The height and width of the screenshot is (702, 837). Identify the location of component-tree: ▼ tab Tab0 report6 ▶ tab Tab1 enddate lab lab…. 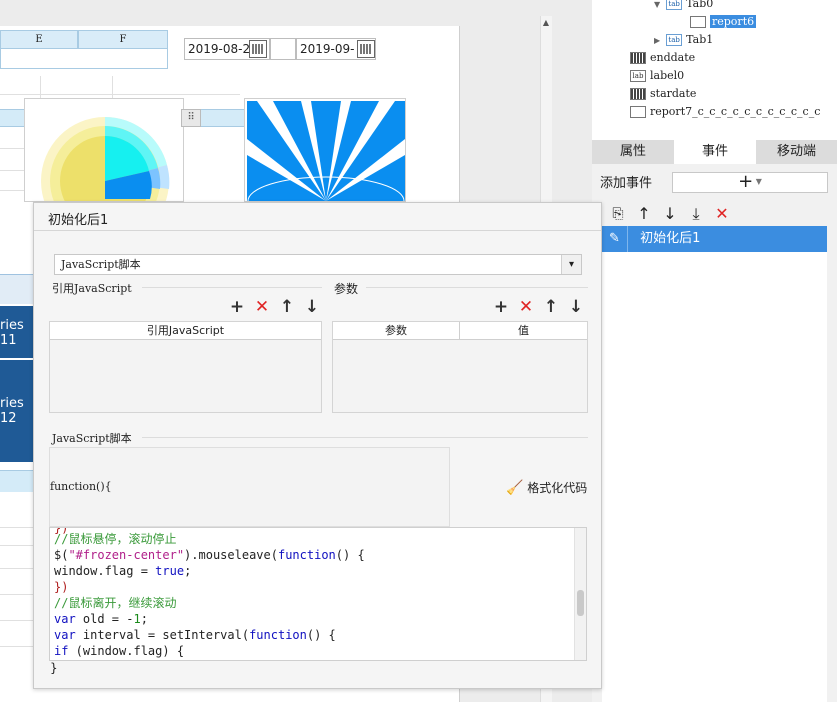
(714, 70).